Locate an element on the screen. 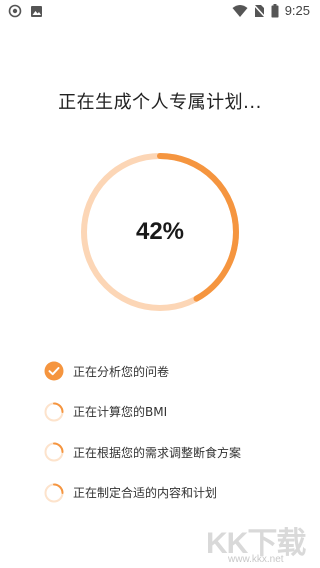  progress-percent: 42% is located at coordinates (160, 231).